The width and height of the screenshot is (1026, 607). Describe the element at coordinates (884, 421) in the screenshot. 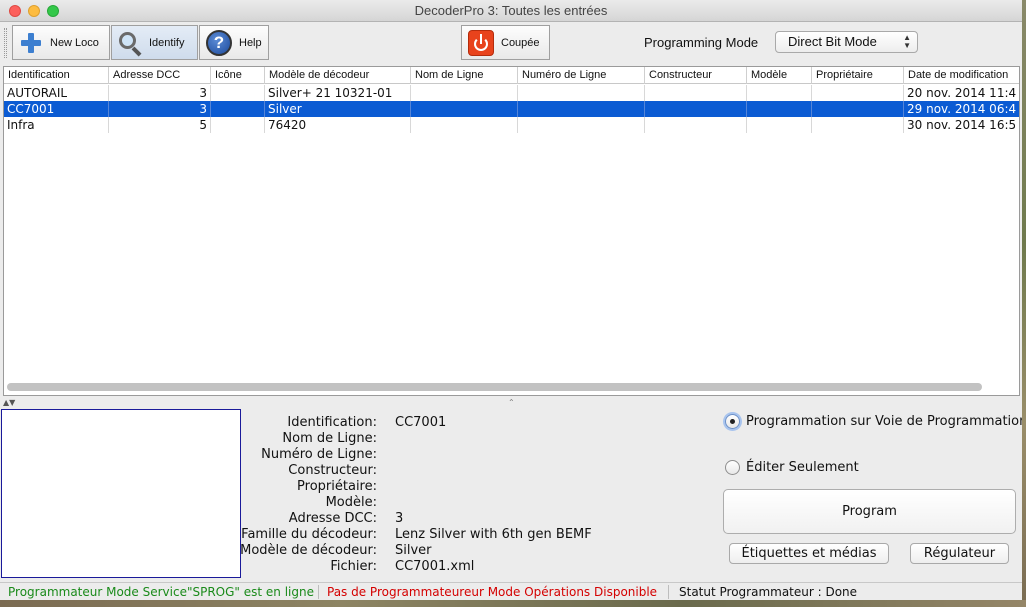

I see `programming-track-label: Programmation sur Voie de Programmation` at that location.